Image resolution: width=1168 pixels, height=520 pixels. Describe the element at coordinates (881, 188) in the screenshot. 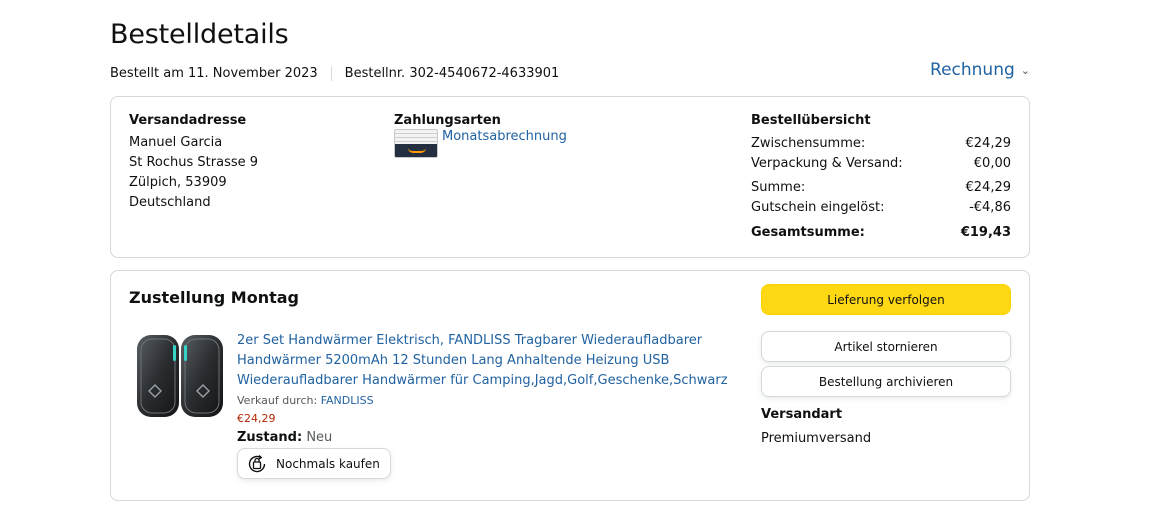

I see `sum-row: Summe: €24,29` at that location.